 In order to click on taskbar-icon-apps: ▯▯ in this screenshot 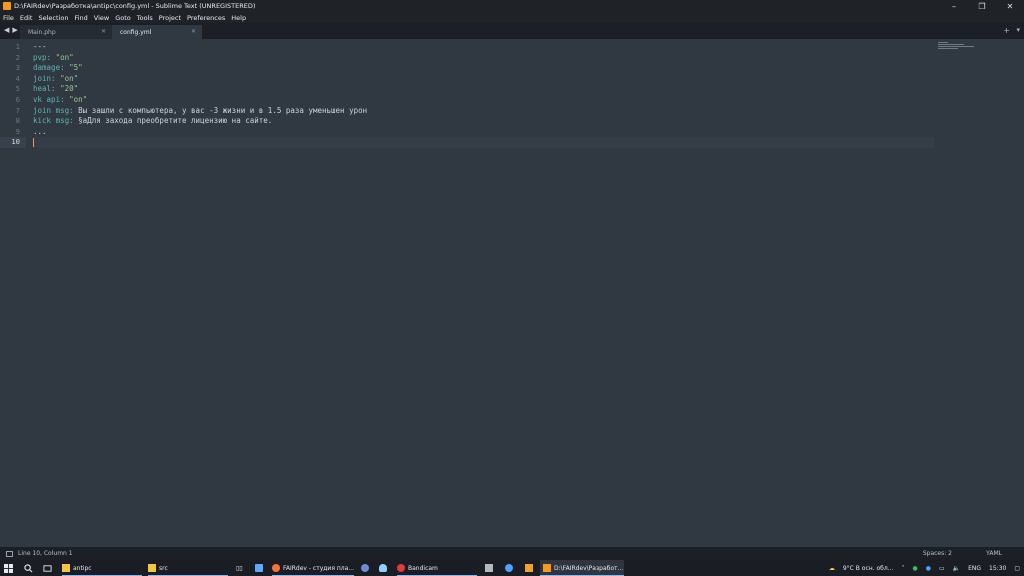, I will do `click(239, 568)`.